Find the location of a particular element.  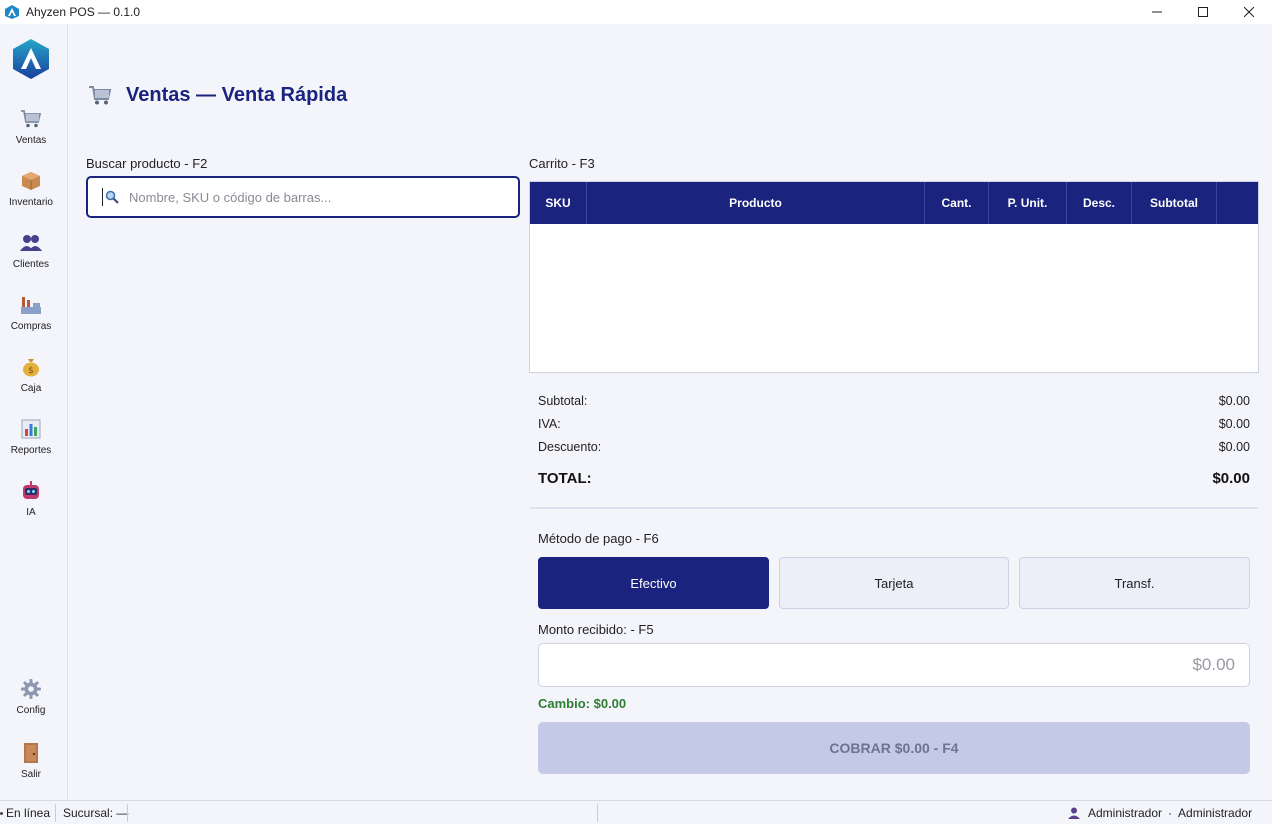

user-status: Administrador · Administrador is located at coordinates (1160, 812).